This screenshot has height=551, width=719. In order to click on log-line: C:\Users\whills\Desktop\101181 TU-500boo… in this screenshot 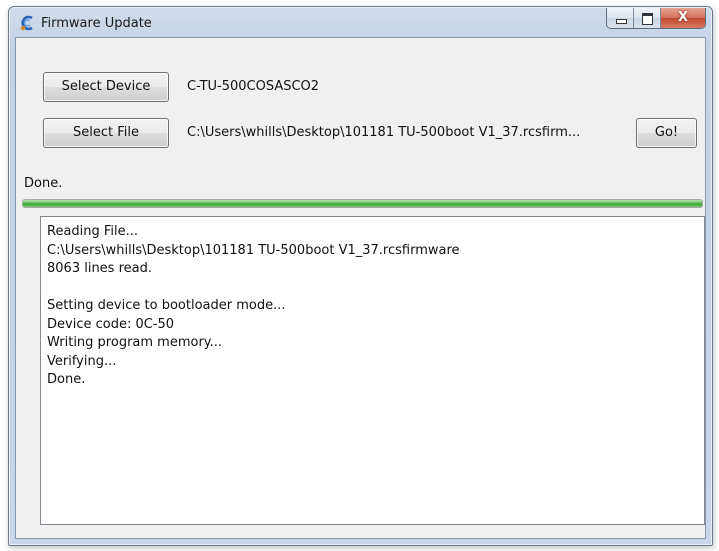, I will do `click(253, 250)`.